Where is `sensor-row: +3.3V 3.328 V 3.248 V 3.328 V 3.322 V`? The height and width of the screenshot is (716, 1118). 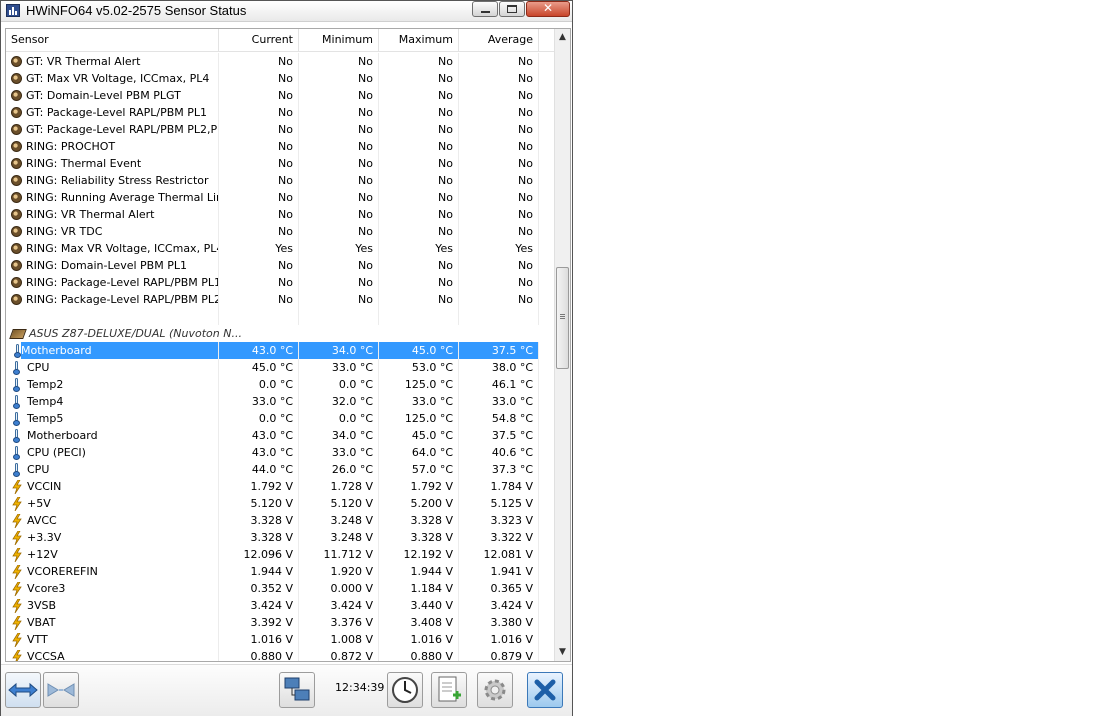
sensor-row: +3.3V 3.328 V 3.248 V 3.328 V 3.322 V is located at coordinates (280, 537).